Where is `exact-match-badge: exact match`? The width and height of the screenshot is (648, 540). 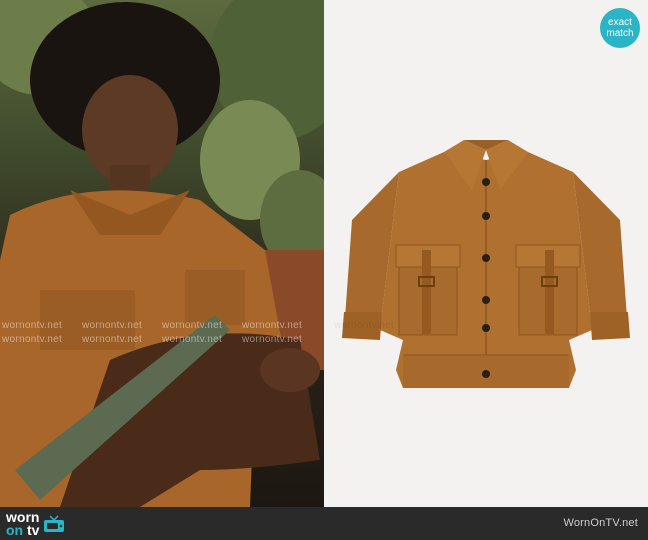
exact-match-badge: exact match is located at coordinates (620, 28).